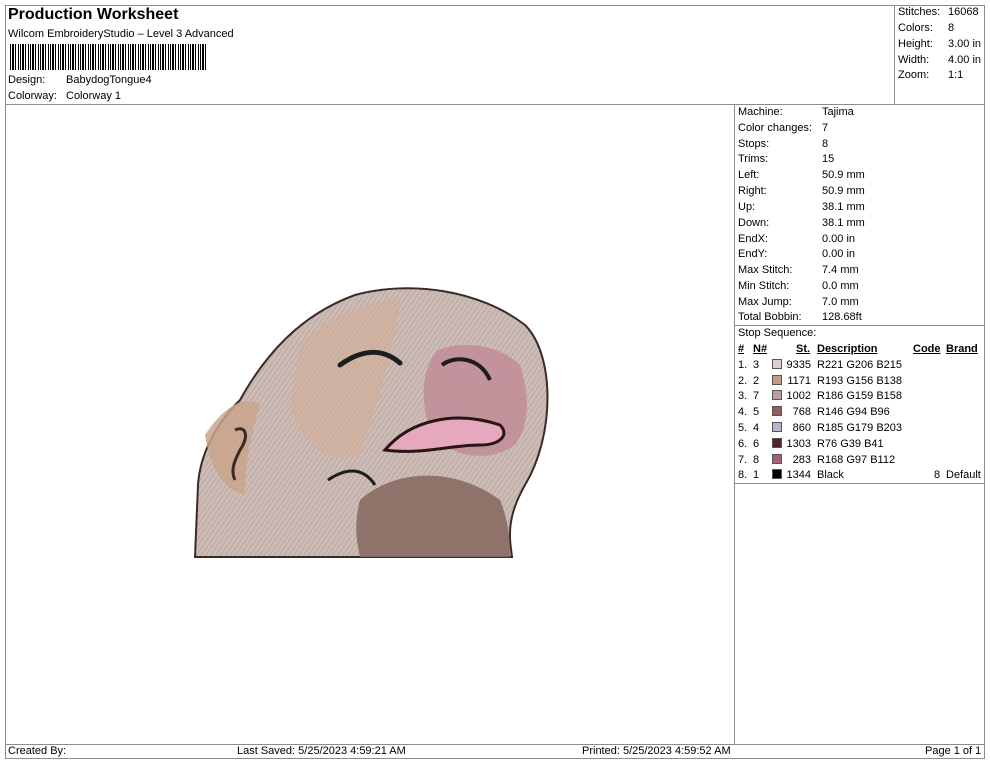 This screenshot has width=990, height=762. What do you see at coordinates (752, 191) in the screenshot?
I see `info-label: Right:` at bounding box center [752, 191].